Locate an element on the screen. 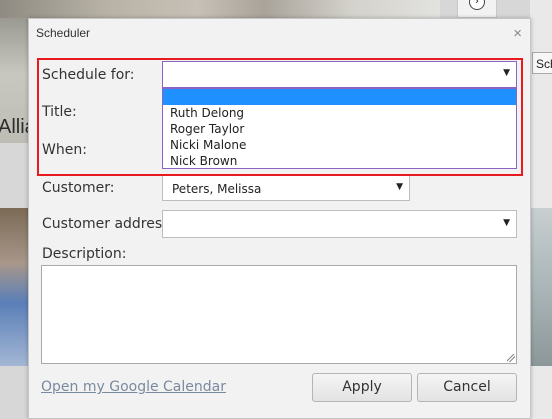  close-icon: × is located at coordinates (517, 33).